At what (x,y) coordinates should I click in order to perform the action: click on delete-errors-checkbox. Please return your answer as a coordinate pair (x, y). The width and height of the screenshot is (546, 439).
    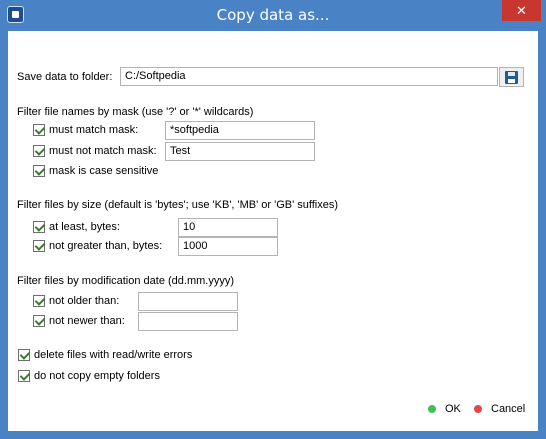
    Looking at the image, I should click on (24, 355).